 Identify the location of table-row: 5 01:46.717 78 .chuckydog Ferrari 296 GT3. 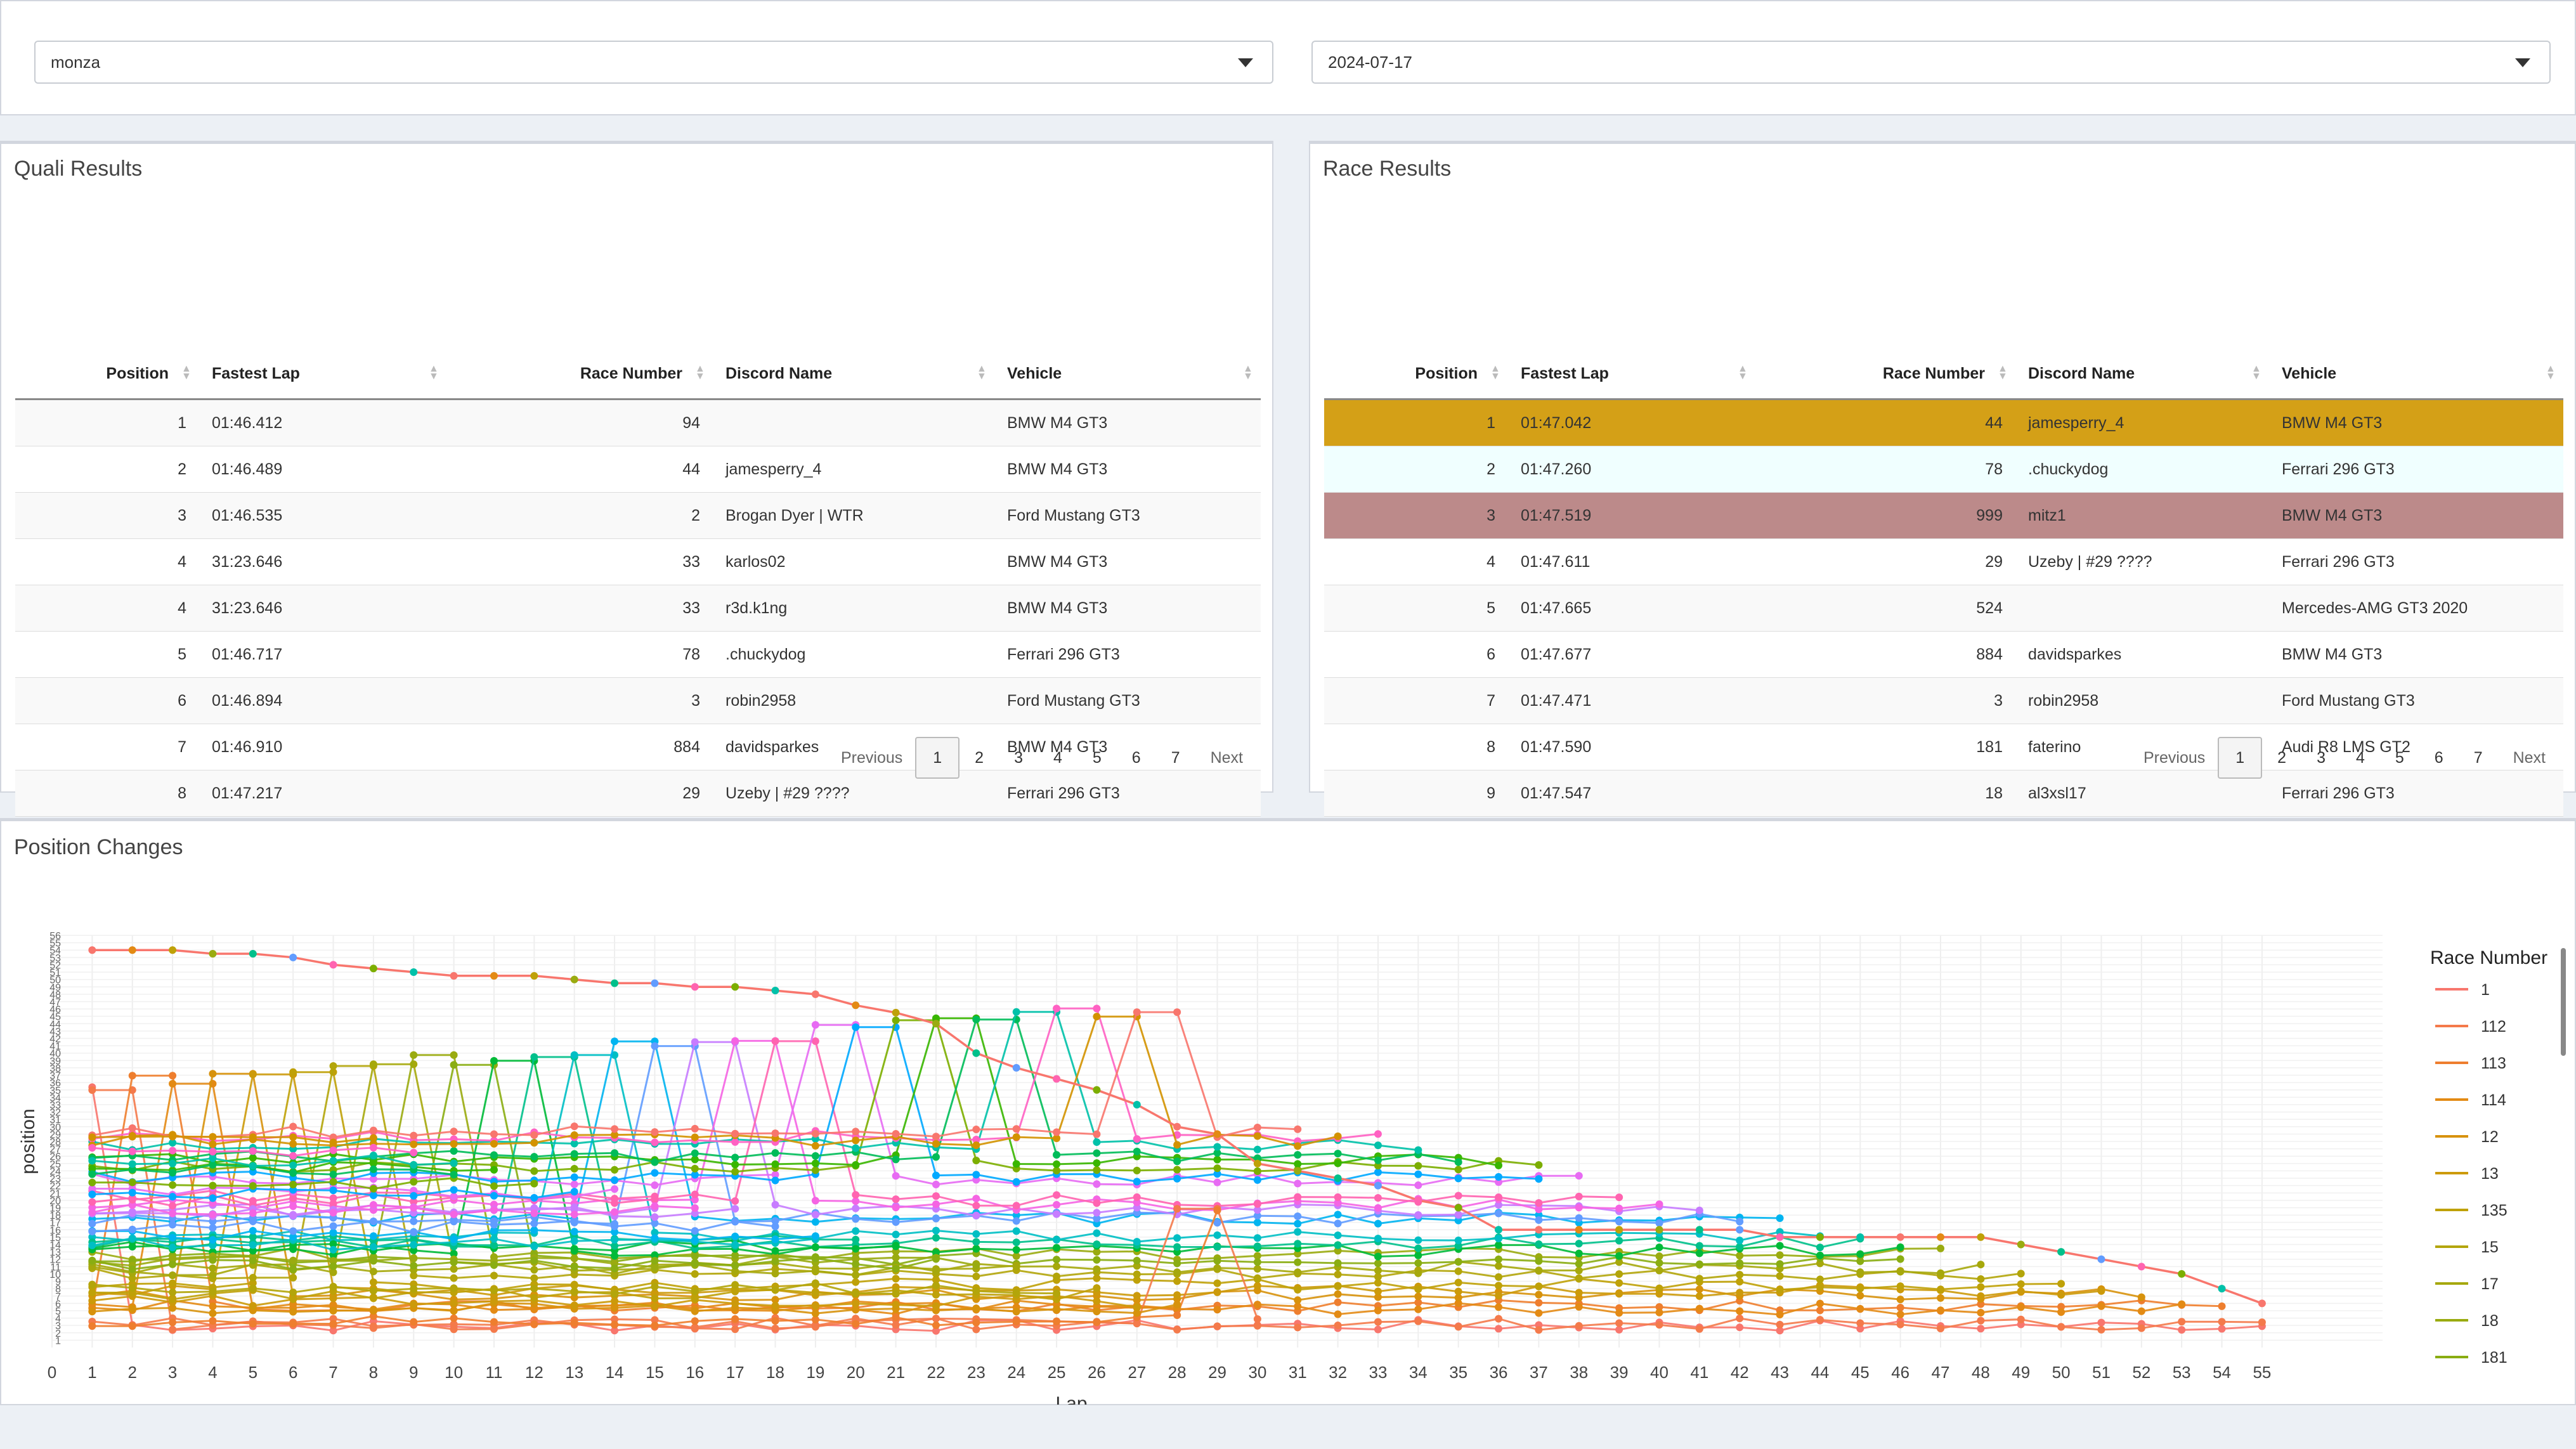
(638, 654).